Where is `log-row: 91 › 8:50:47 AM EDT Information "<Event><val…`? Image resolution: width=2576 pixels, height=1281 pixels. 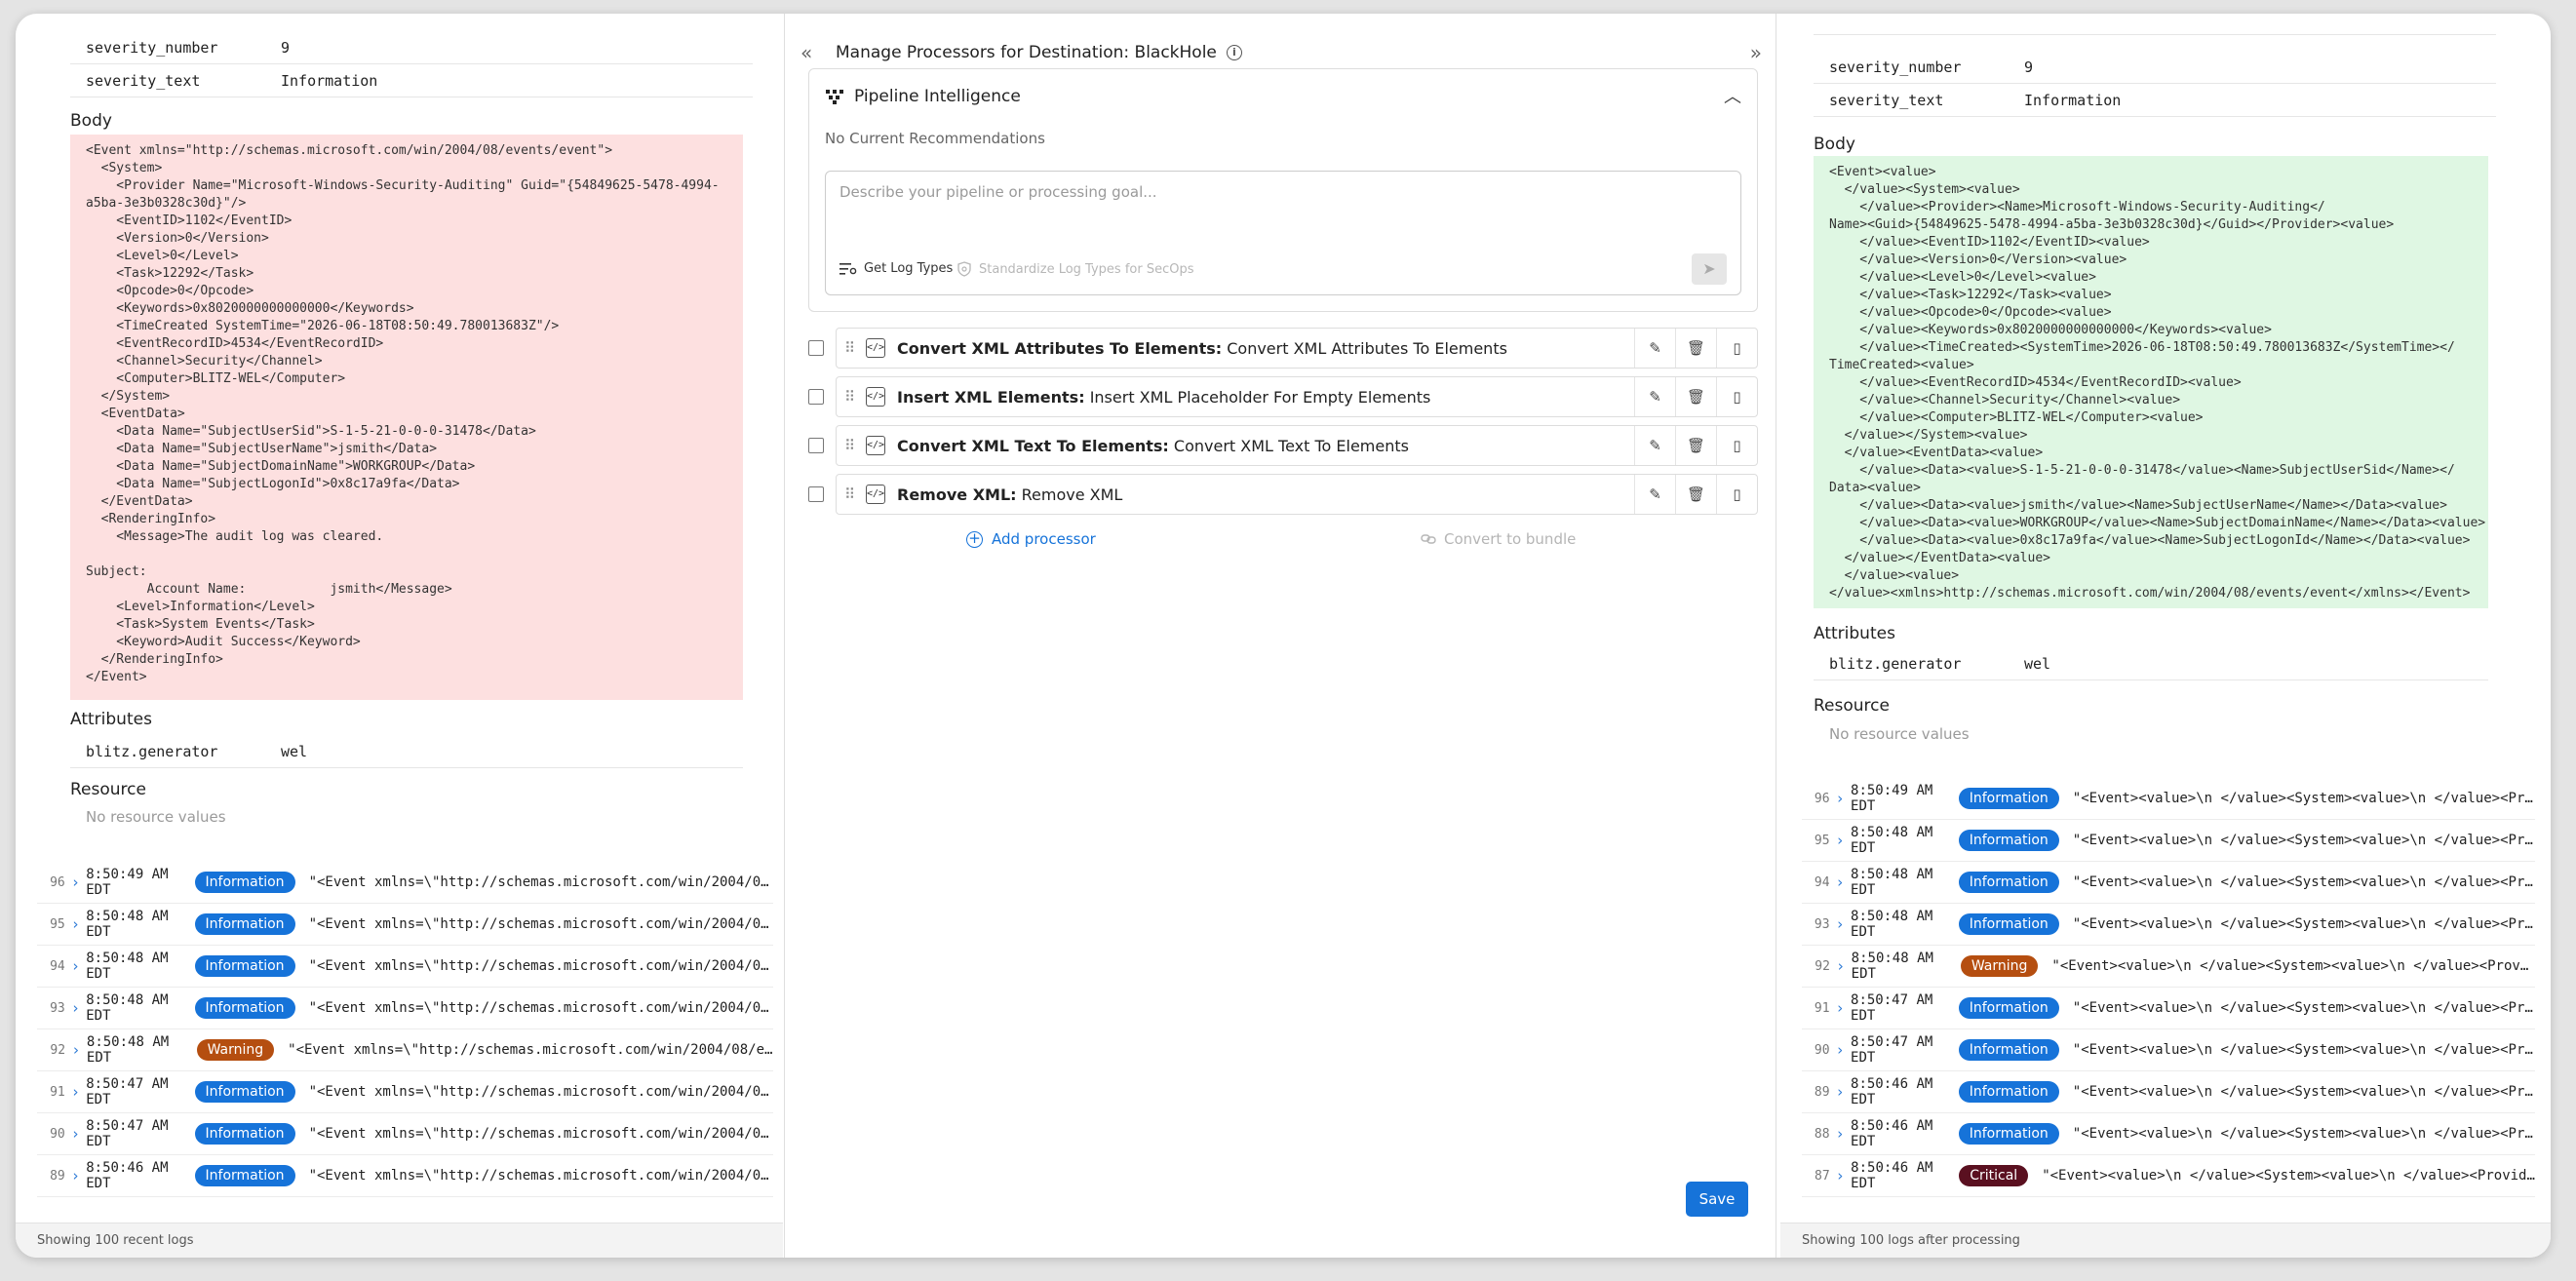 log-row: 91 › 8:50:47 AM EDT Information "<Event><val… is located at coordinates (2168, 1008).